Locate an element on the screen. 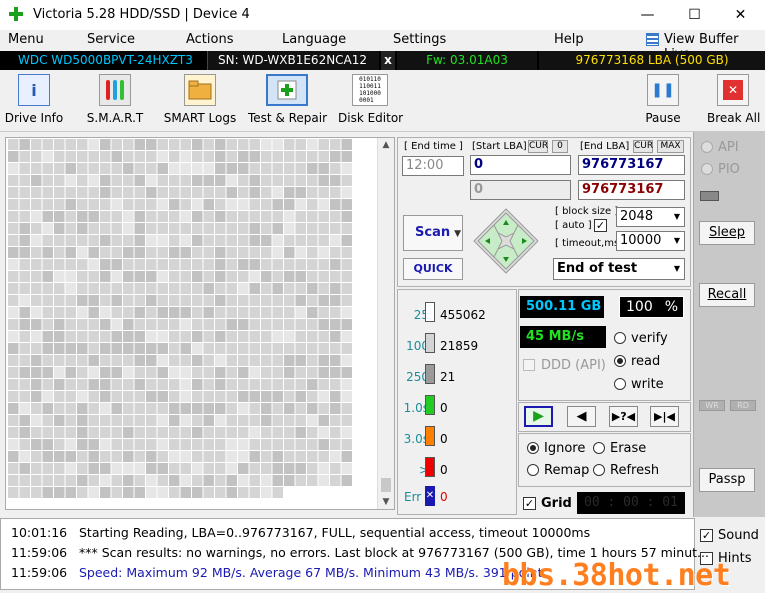 This screenshot has height=593, width=765. auto-checkbox: ✓ is located at coordinates (600, 225).